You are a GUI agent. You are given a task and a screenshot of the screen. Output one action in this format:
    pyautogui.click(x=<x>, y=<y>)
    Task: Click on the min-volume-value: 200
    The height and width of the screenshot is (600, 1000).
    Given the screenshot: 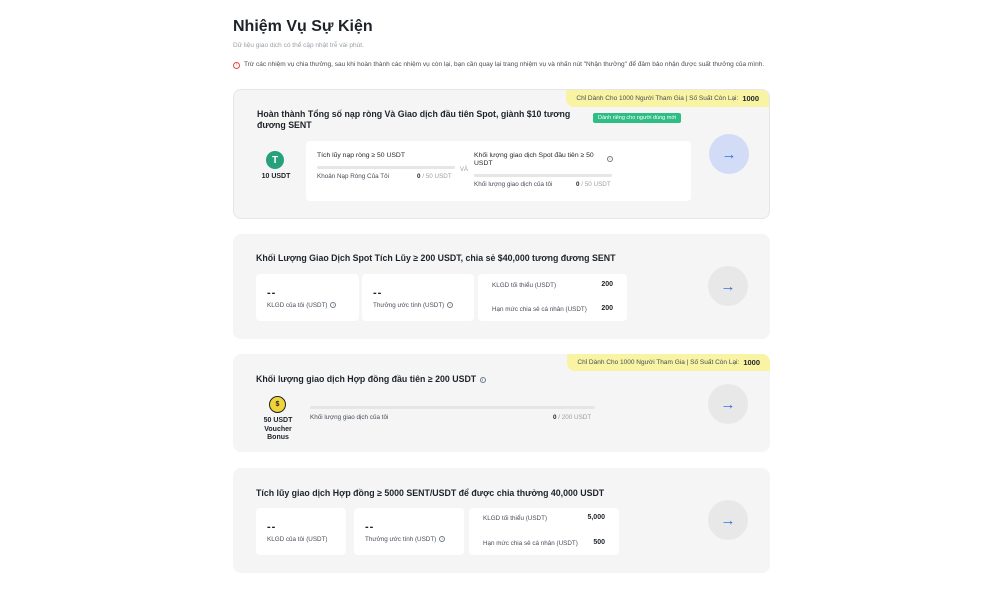 What is the action you would take?
    pyautogui.click(x=607, y=284)
    